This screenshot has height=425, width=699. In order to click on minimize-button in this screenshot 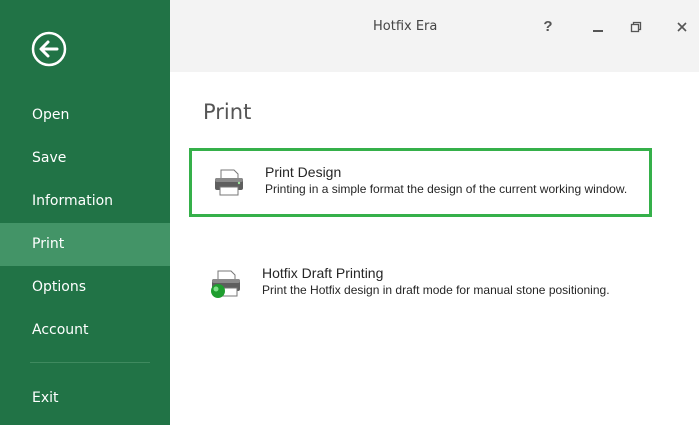, I will do `click(598, 27)`.